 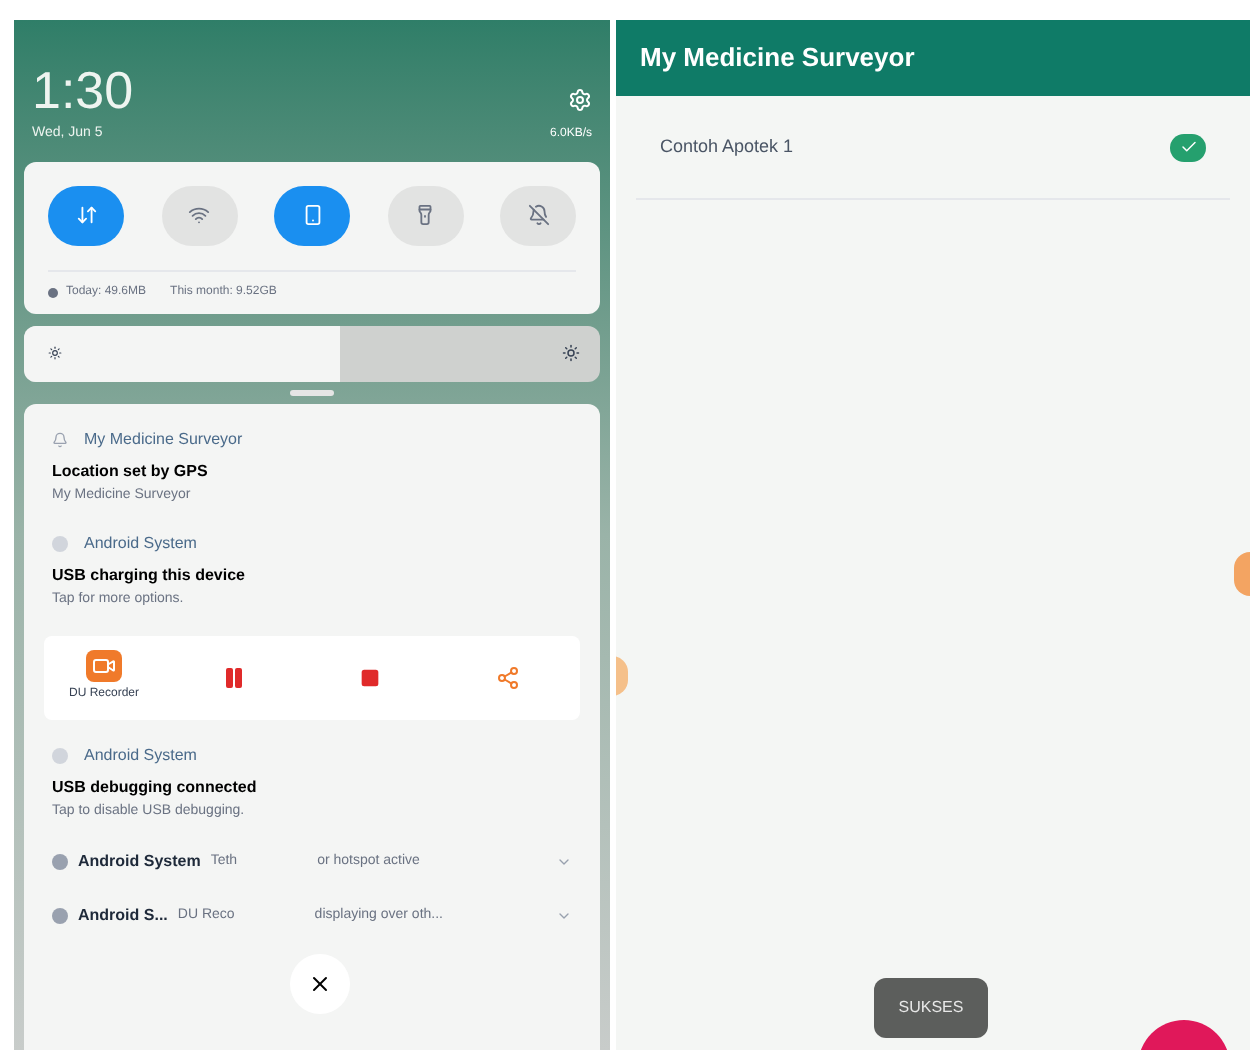 What do you see at coordinates (53, 292) in the screenshot?
I see `data-icon` at bounding box center [53, 292].